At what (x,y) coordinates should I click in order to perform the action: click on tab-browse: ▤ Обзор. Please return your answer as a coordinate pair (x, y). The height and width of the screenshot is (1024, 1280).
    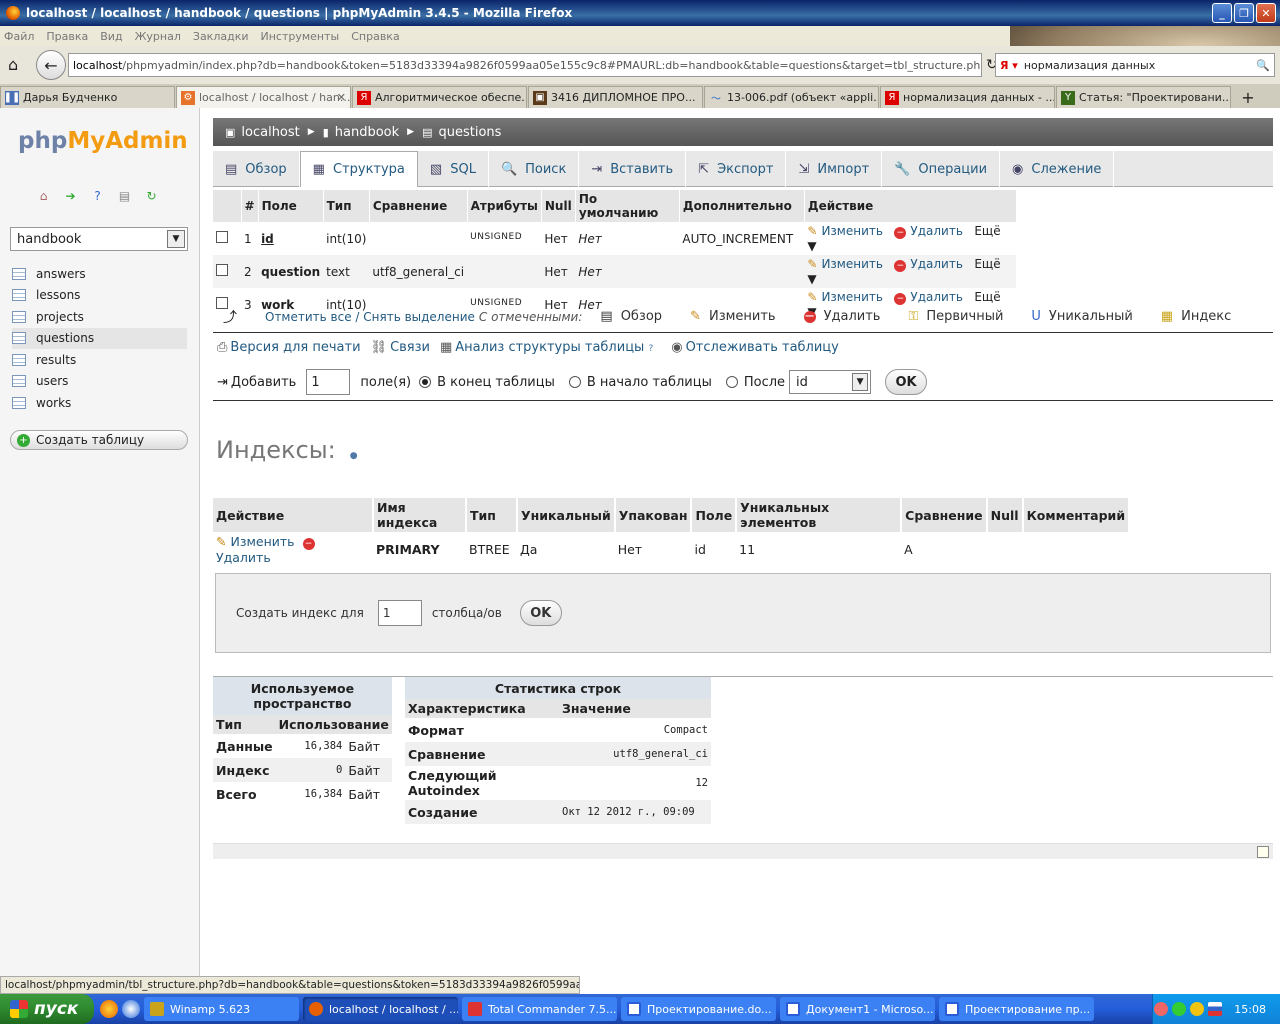
    Looking at the image, I should click on (256, 169).